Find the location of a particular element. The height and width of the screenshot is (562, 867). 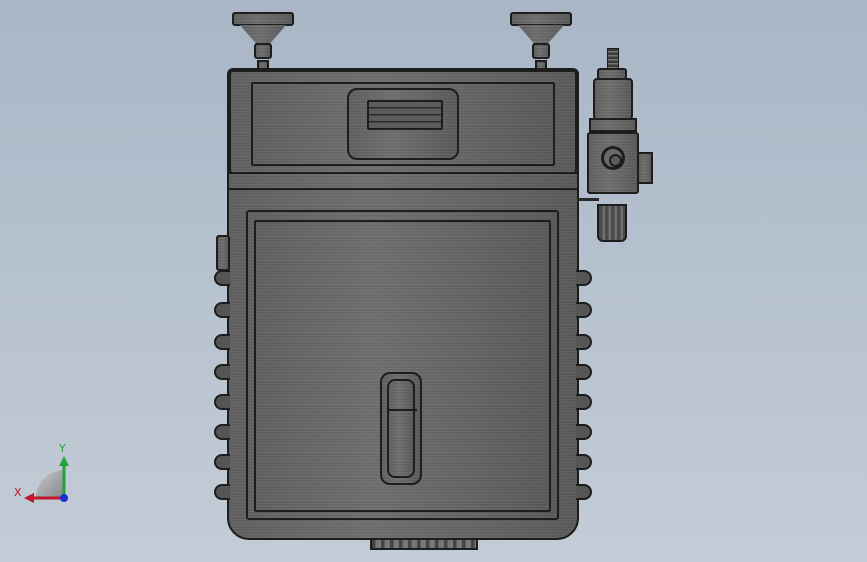

bottom-connector is located at coordinates (424, 544).